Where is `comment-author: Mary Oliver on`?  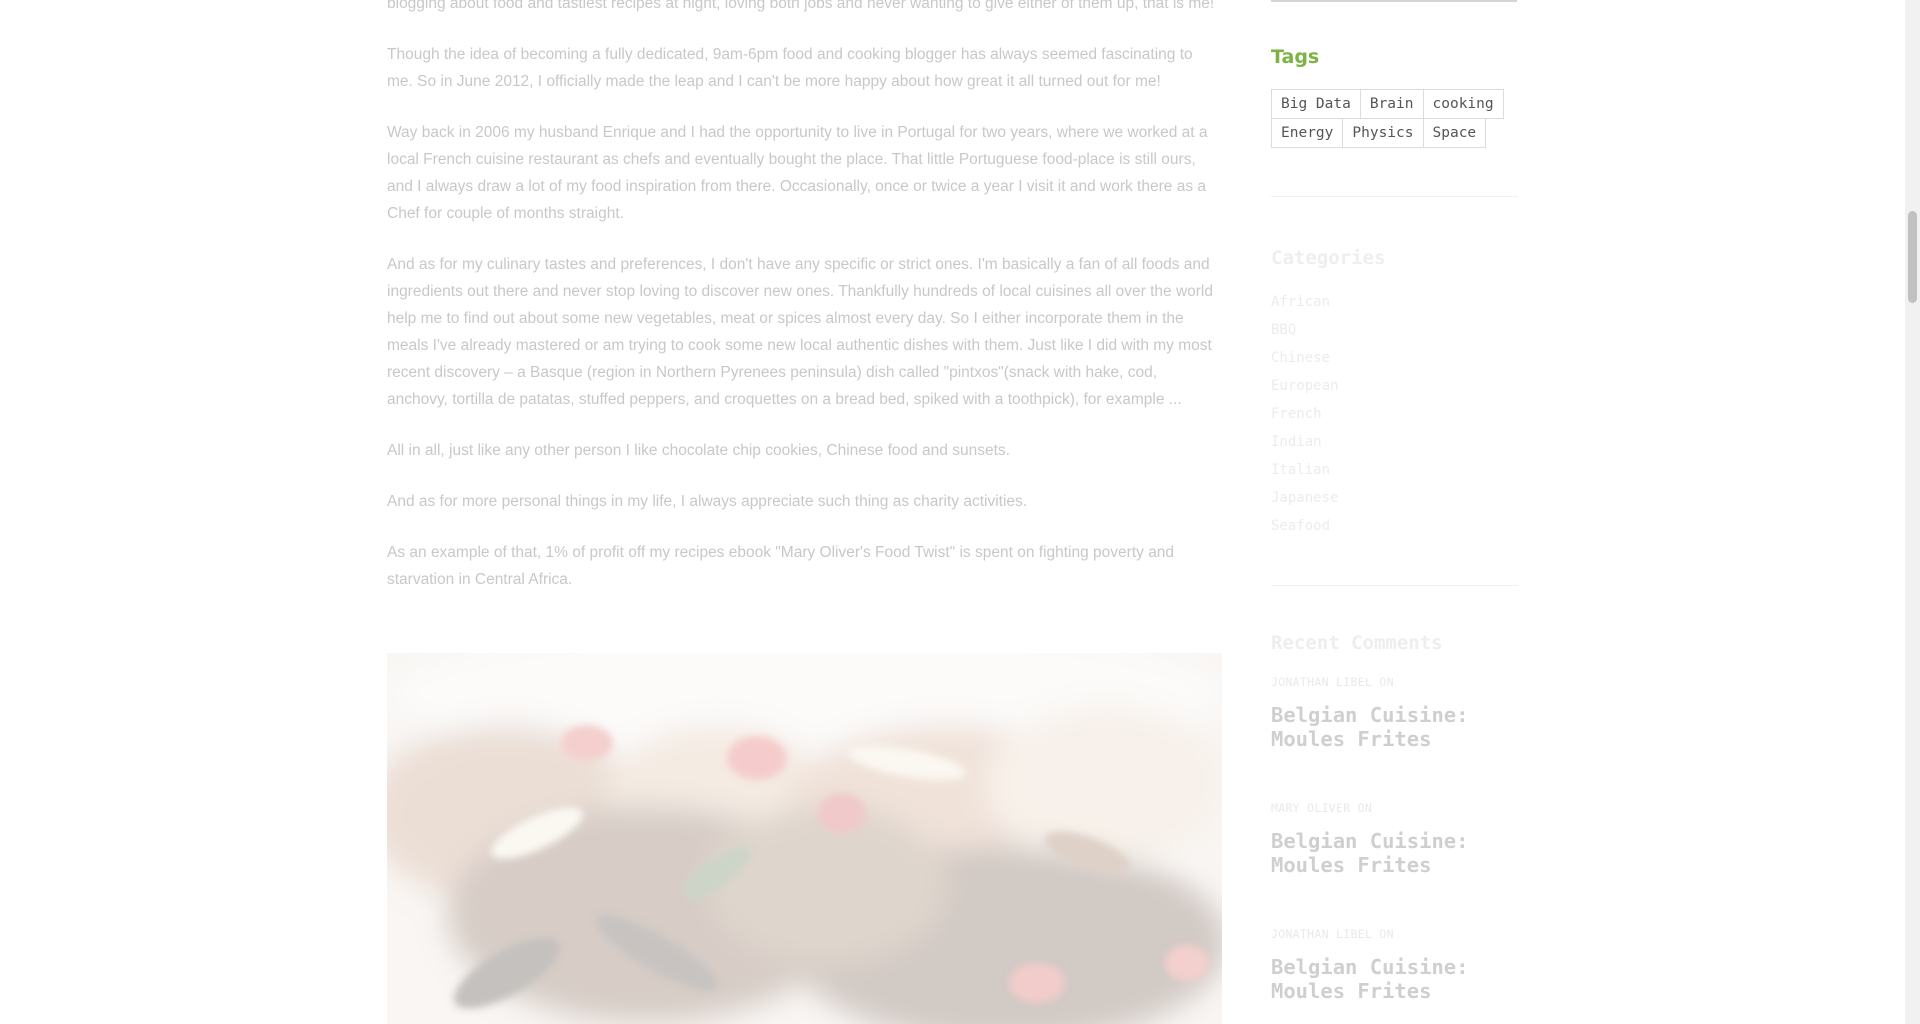
comment-author: Mary Oliver on is located at coordinates (1322, 808).